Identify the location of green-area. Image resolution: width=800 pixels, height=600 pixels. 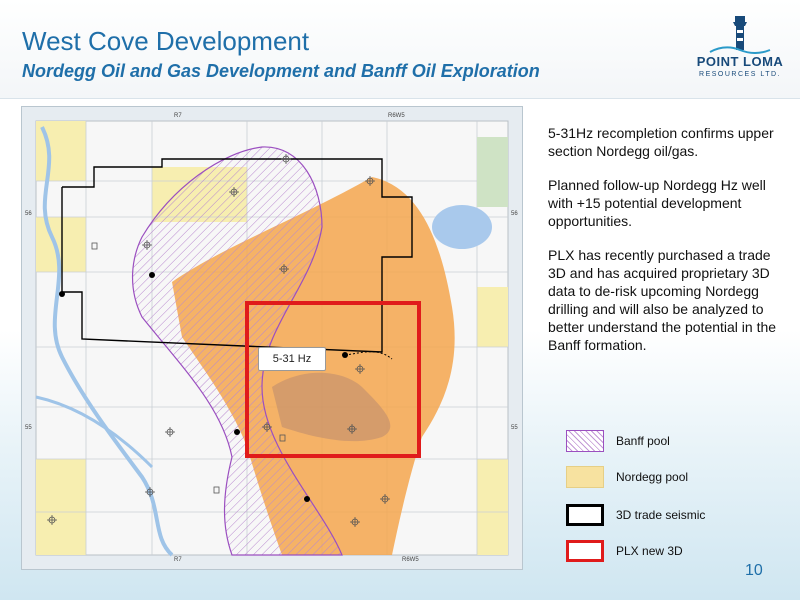
(492, 172).